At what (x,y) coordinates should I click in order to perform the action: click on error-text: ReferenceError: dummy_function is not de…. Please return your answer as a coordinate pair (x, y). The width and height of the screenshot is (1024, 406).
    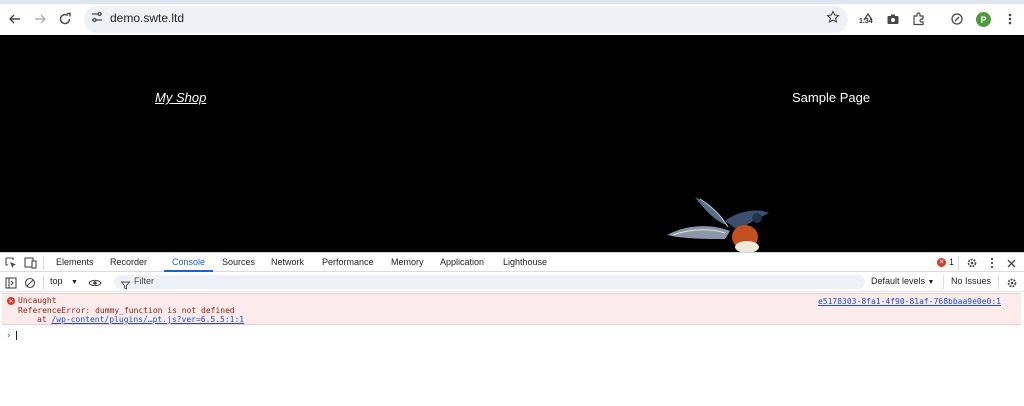
    Looking at the image, I should click on (126, 310).